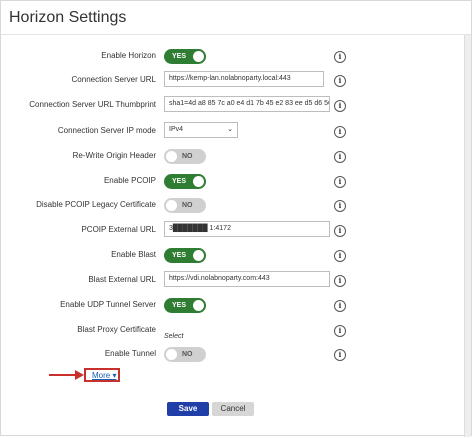 The width and height of the screenshot is (474, 438). I want to click on dialog-title: Horizon Settings, so click(68, 17).